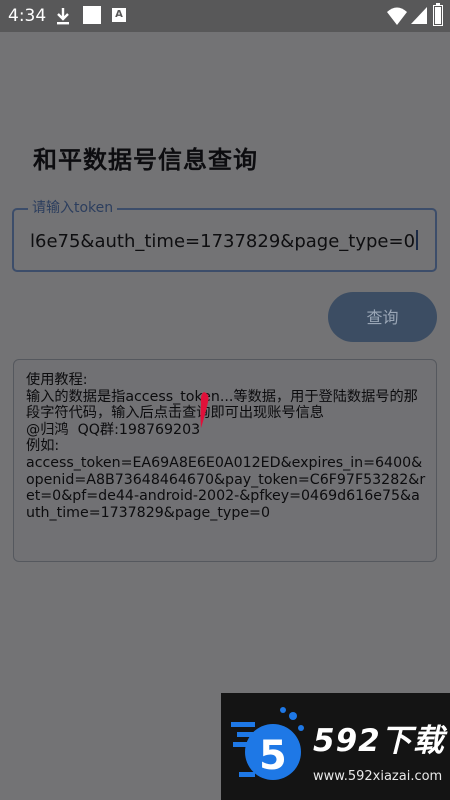  Describe the element at coordinates (273, 756) in the screenshot. I see `logo-digit: 5` at that location.